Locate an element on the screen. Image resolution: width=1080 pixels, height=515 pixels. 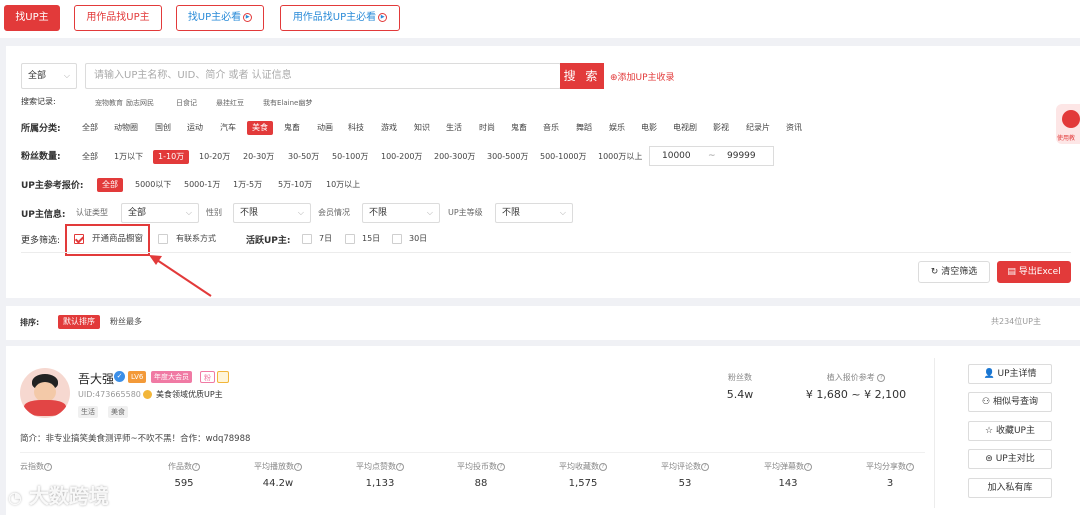
up-detail-button: 👤 UP主详情 is located at coordinates (1010, 374).